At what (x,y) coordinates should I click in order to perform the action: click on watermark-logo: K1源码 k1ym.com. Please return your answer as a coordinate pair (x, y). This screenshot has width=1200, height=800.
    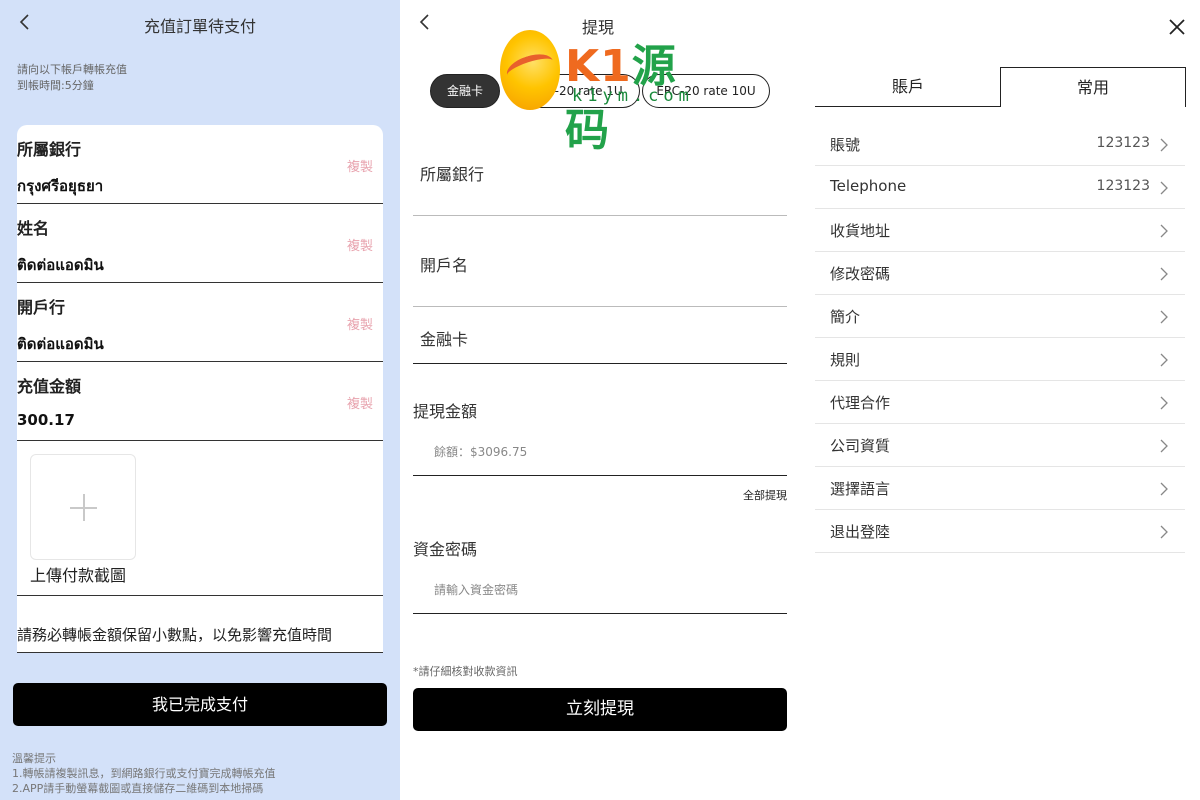
    Looking at the image, I should click on (602, 92).